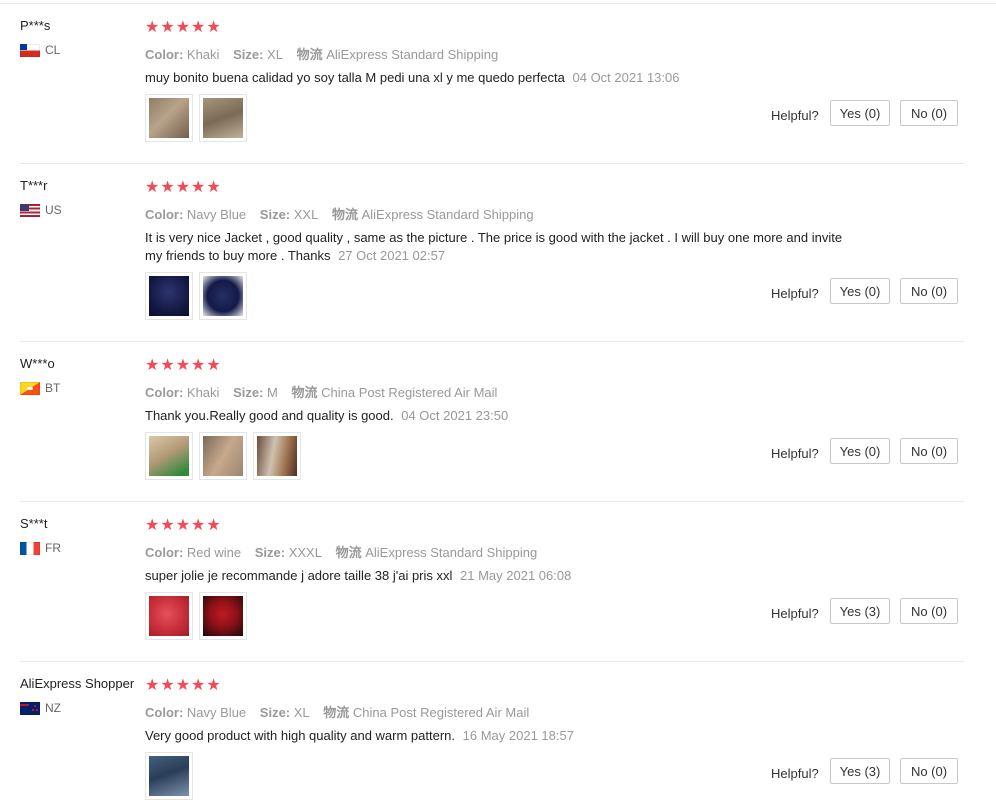 The height and width of the screenshot is (803, 996). Describe the element at coordinates (35, 25) in the screenshot. I see `reviewer-name: P***s` at that location.